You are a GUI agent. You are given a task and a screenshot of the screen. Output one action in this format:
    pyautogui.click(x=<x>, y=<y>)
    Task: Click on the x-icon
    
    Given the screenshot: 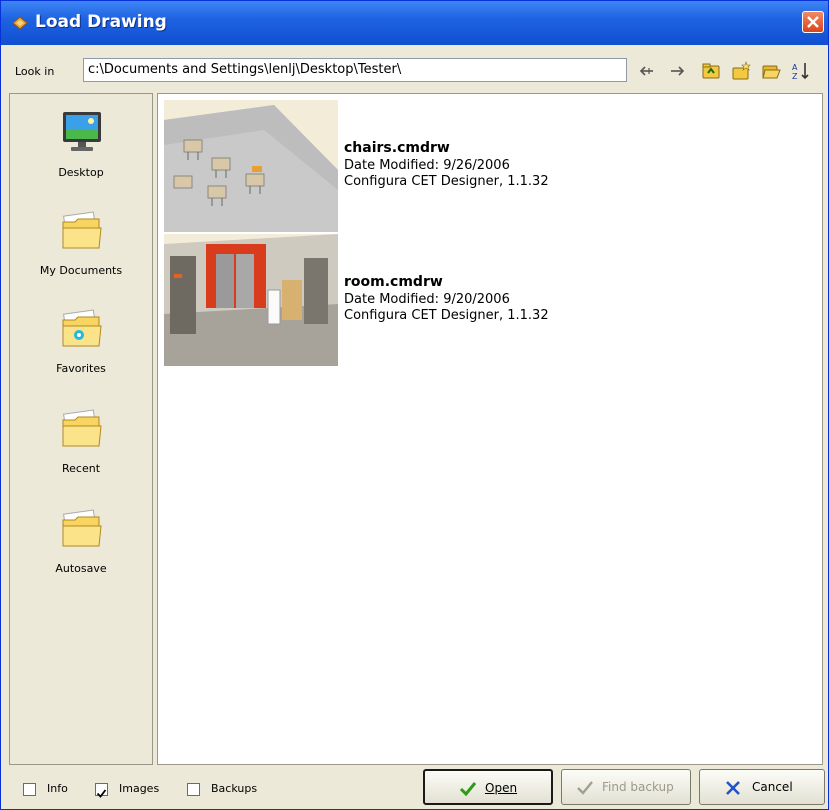 What is the action you would take?
    pyautogui.click(x=733, y=789)
    